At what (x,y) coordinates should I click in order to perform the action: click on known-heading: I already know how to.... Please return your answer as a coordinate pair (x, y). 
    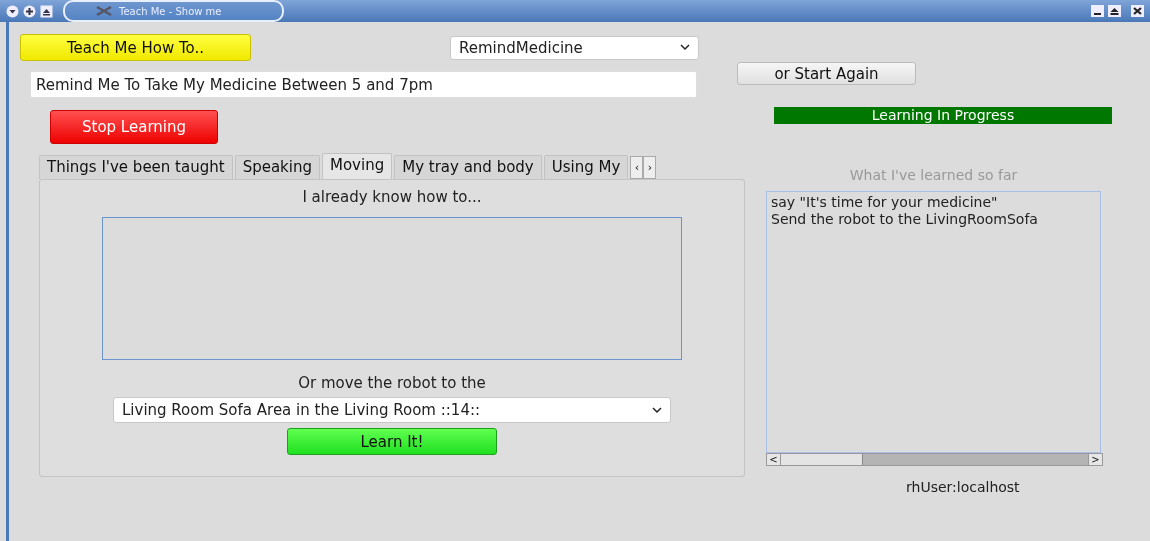
    Looking at the image, I should click on (392, 197).